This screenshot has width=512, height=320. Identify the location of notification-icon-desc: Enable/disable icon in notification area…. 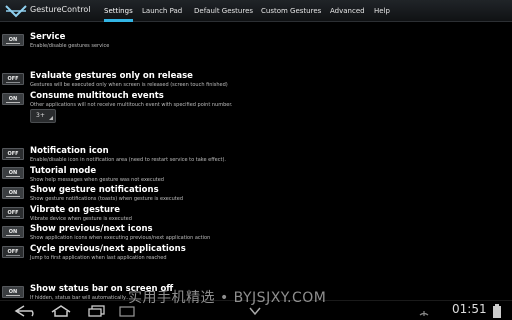
(128, 160).